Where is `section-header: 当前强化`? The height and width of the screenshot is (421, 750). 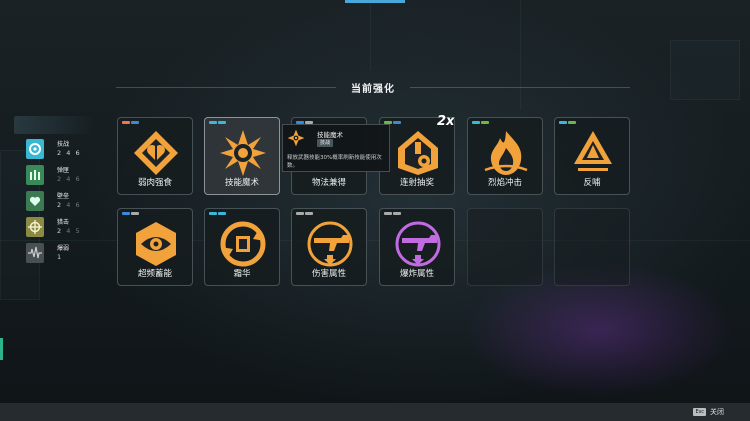
section-header: 当前强化 is located at coordinates (373, 87).